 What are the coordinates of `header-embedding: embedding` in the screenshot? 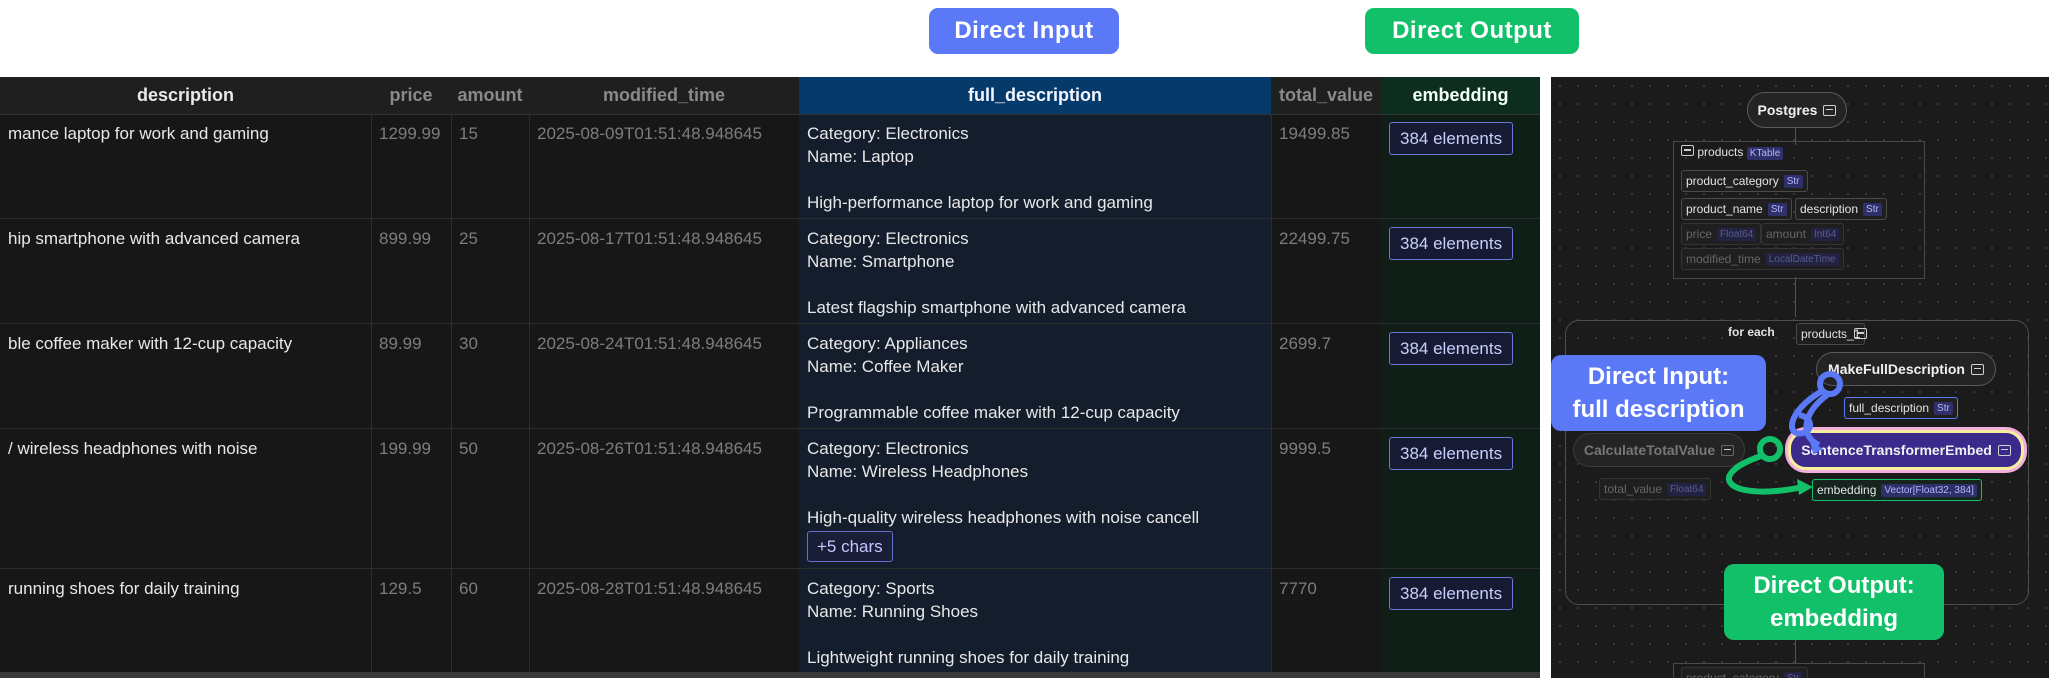 It's located at (1460, 96).